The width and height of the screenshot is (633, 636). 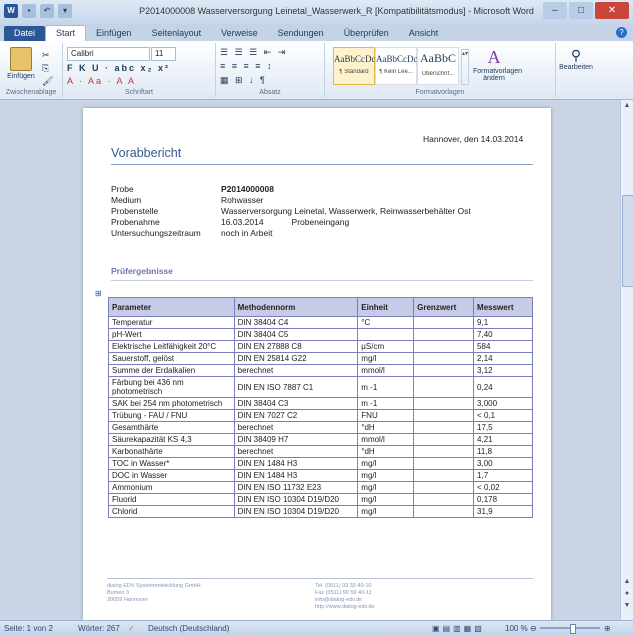 What do you see at coordinates (29, 11) in the screenshot?
I see `save-icon: ▪` at bounding box center [29, 11].